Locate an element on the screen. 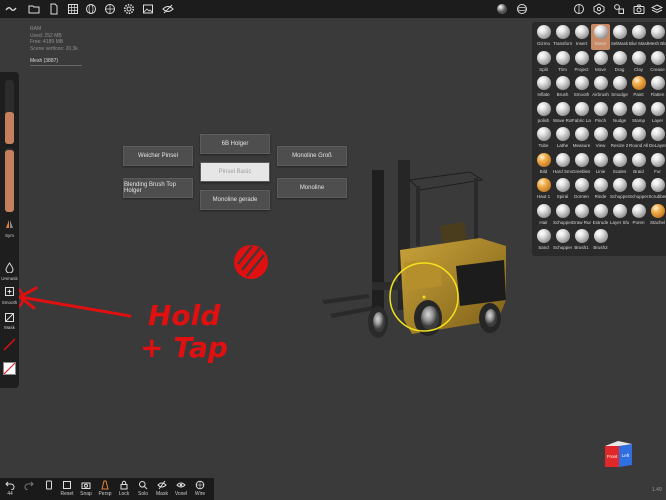  tool-draw-runner-blob: Draw Runner Blob is located at coordinates (581, 216).